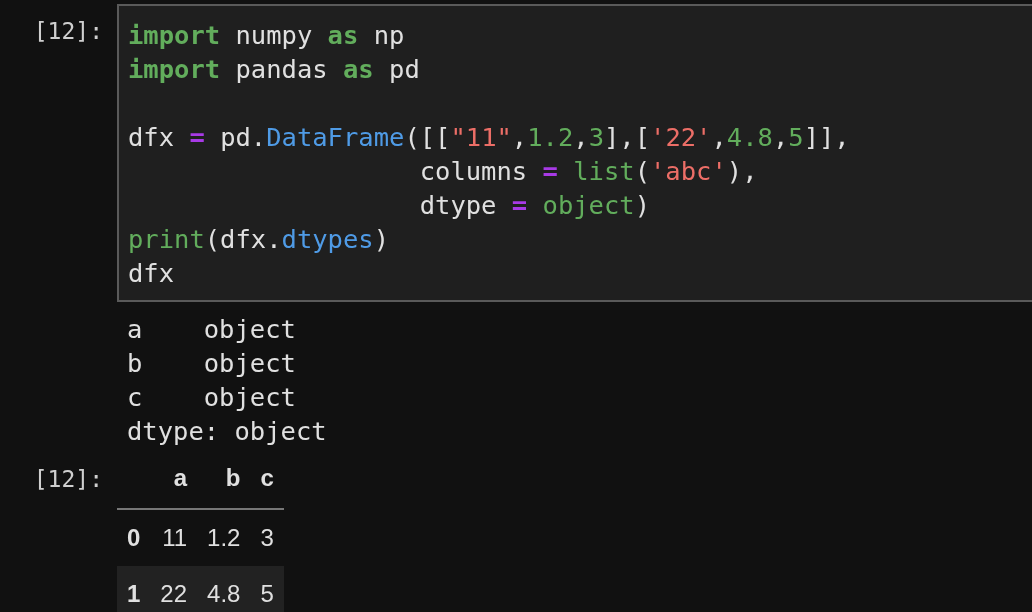 The width and height of the screenshot is (1032, 612). I want to click on row-index: 0, so click(134, 537).